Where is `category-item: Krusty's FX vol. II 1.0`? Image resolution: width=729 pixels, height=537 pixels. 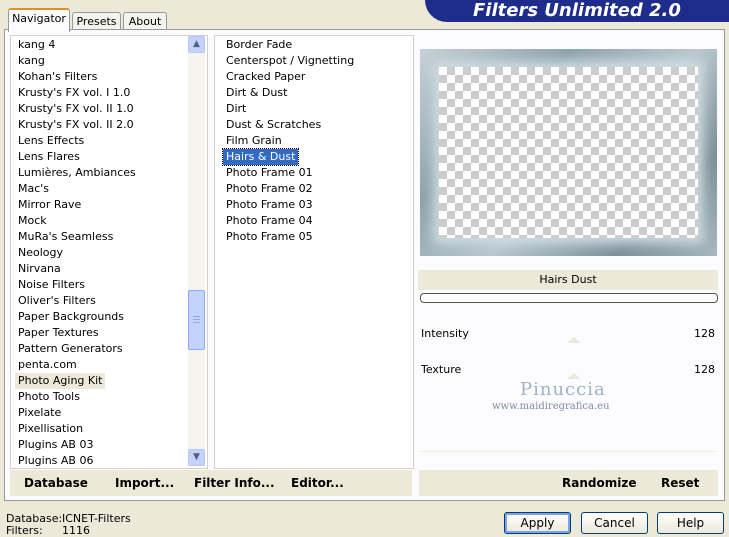 category-item: Krusty's FX vol. II 1.0 is located at coordinates (76, 109).